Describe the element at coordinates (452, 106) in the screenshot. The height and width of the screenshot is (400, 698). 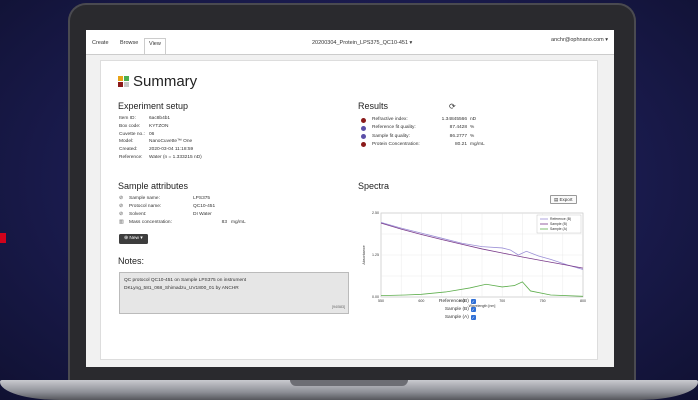
I see `refresh-icon: ⟳` at that location.